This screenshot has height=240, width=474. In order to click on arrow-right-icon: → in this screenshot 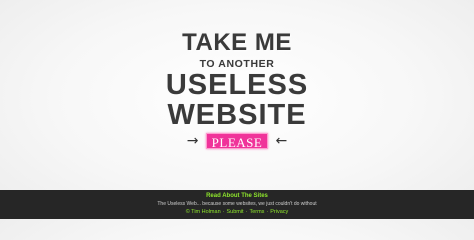, I will do `click(192, 141)`.